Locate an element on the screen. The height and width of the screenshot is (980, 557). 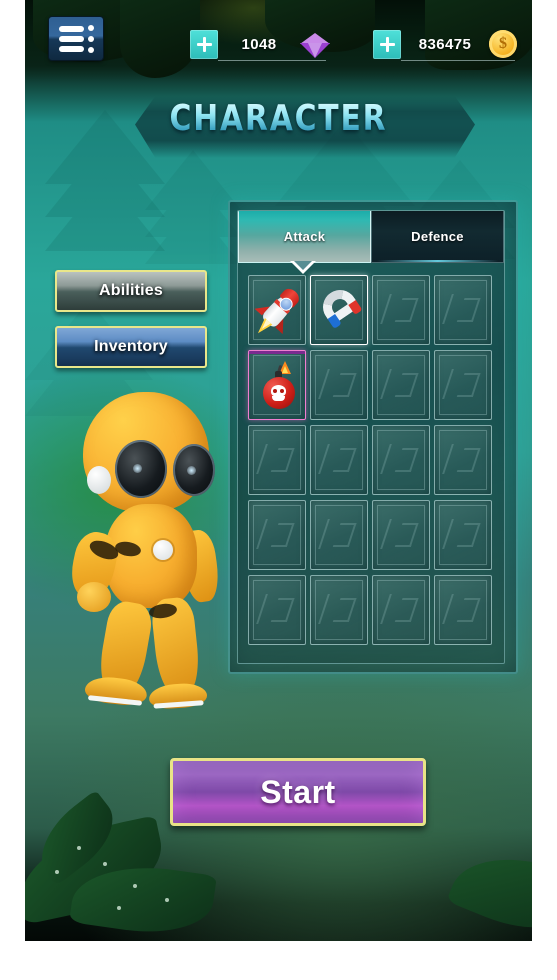
tab-defence: Defence is located at coordinates (437, 237).